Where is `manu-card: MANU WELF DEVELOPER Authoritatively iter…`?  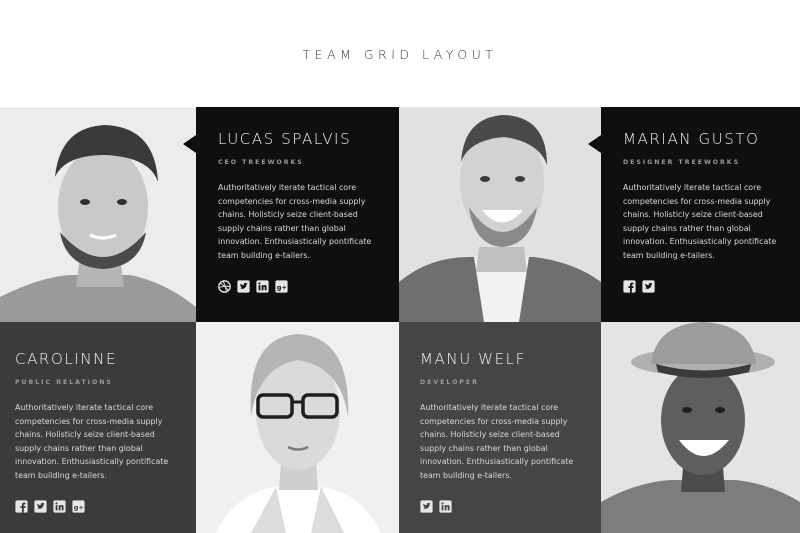
manu-card: MANU WELF DEVELOPER Authoritatively iter… is located at coordinates (500, 427).